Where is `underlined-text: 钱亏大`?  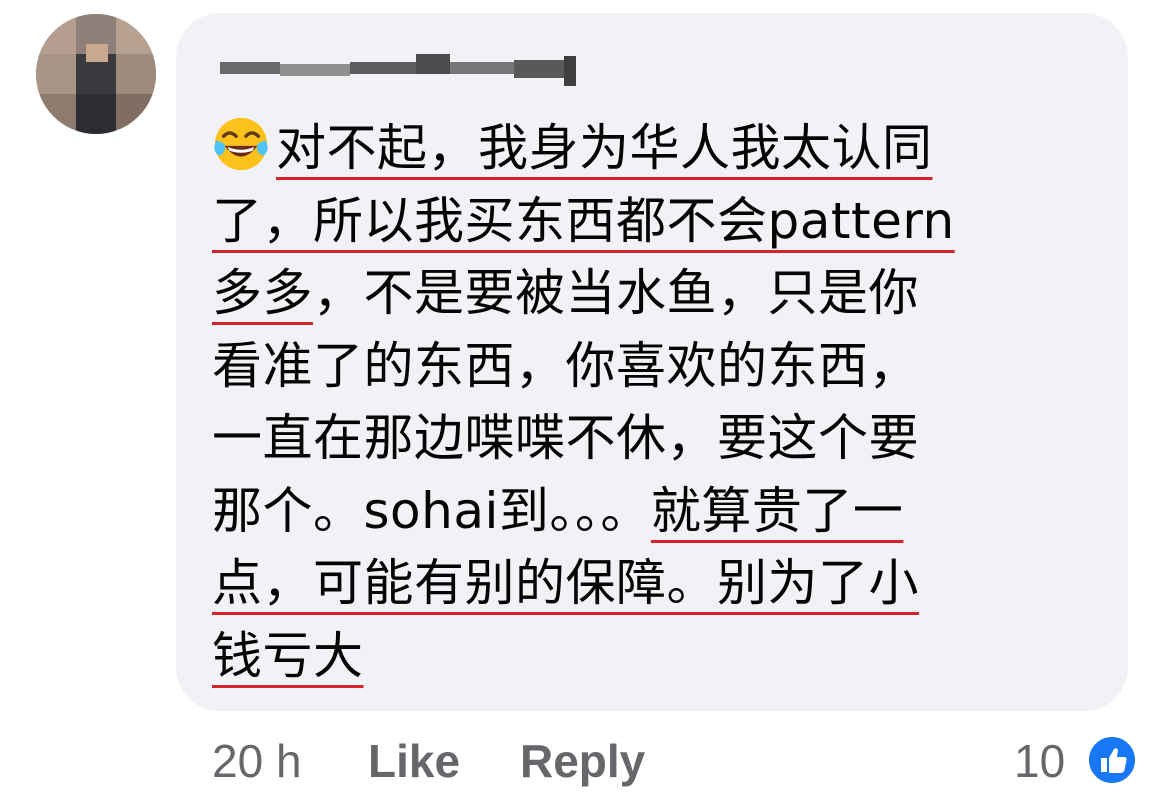
underlined-text: 钱亏大 is located at coordinates (288, 655).